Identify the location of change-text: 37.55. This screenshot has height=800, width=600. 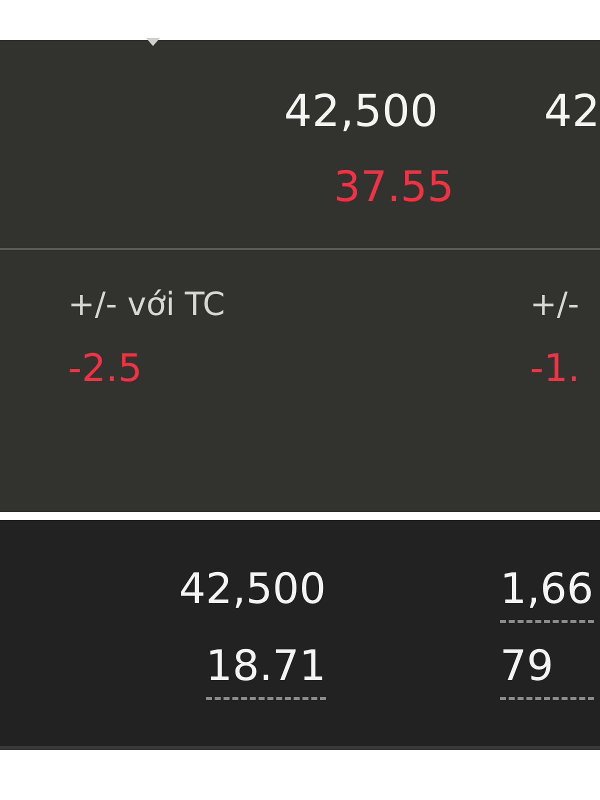
(394, 187).